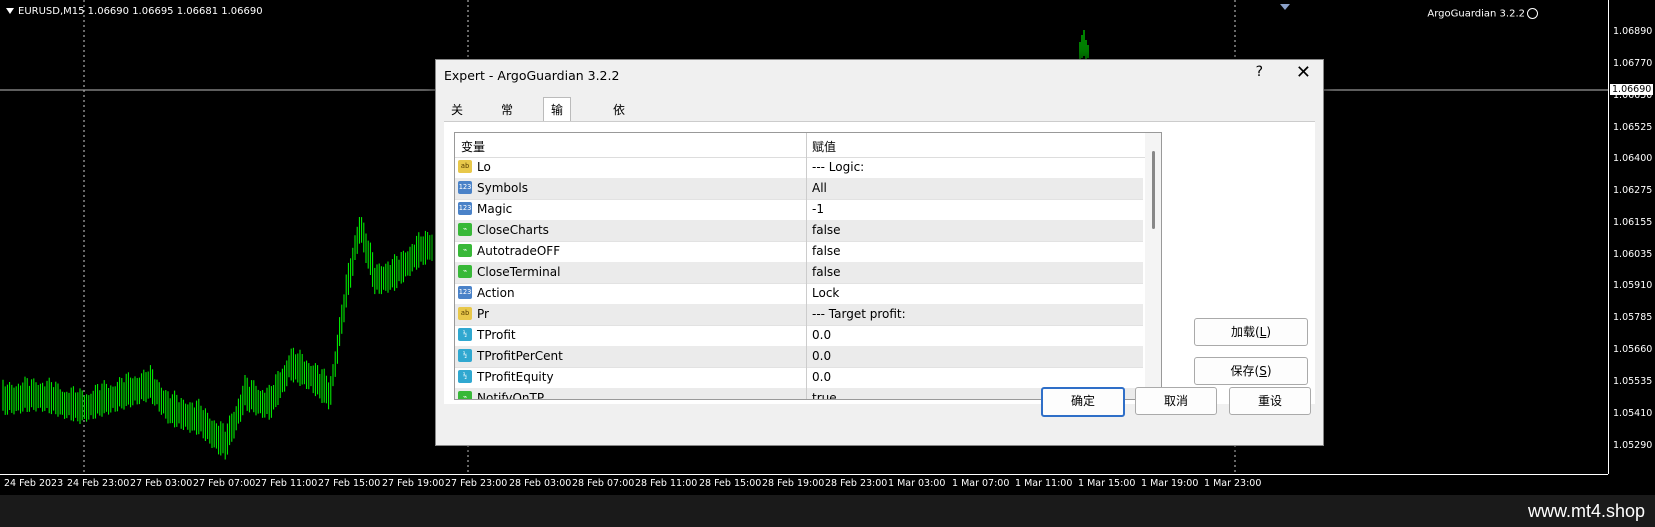 The image size is (1655, 527). Describe the element at coordinates (981, 483) in the screenshot. I see `time-tick-label: 1 Mar 07:00` at that location.